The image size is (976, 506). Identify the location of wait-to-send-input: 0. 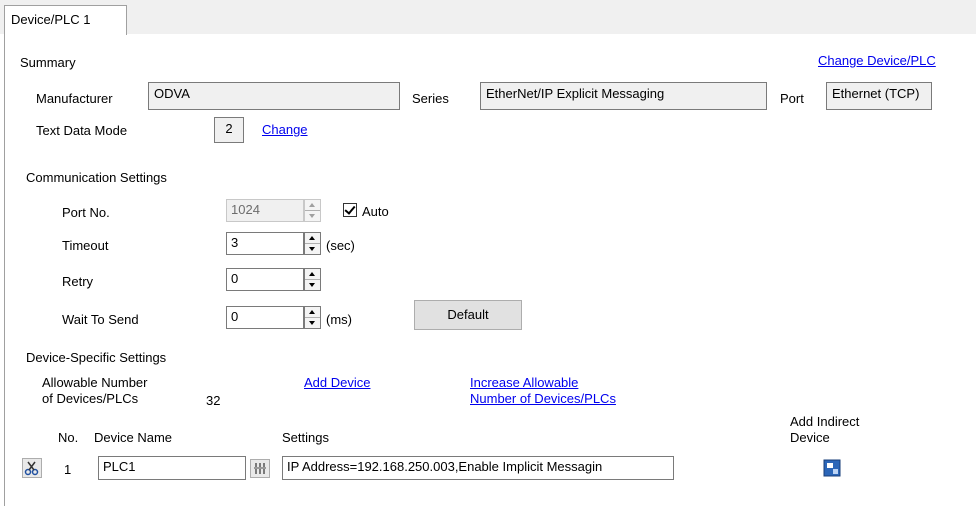
(265, 317).